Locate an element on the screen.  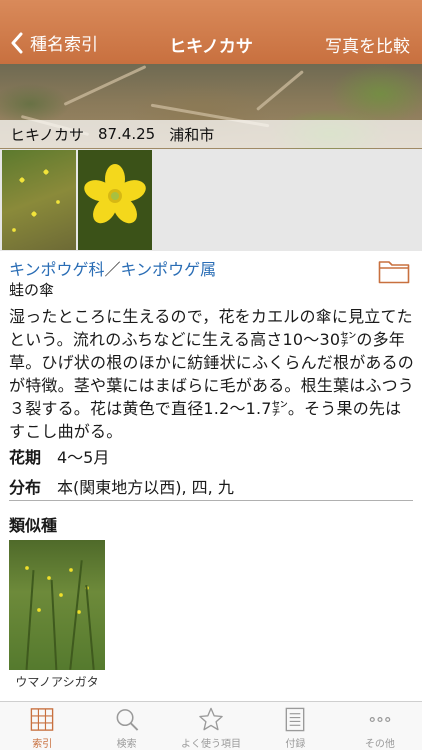
tab-search: 検索 is located at coordinates (126, 726).